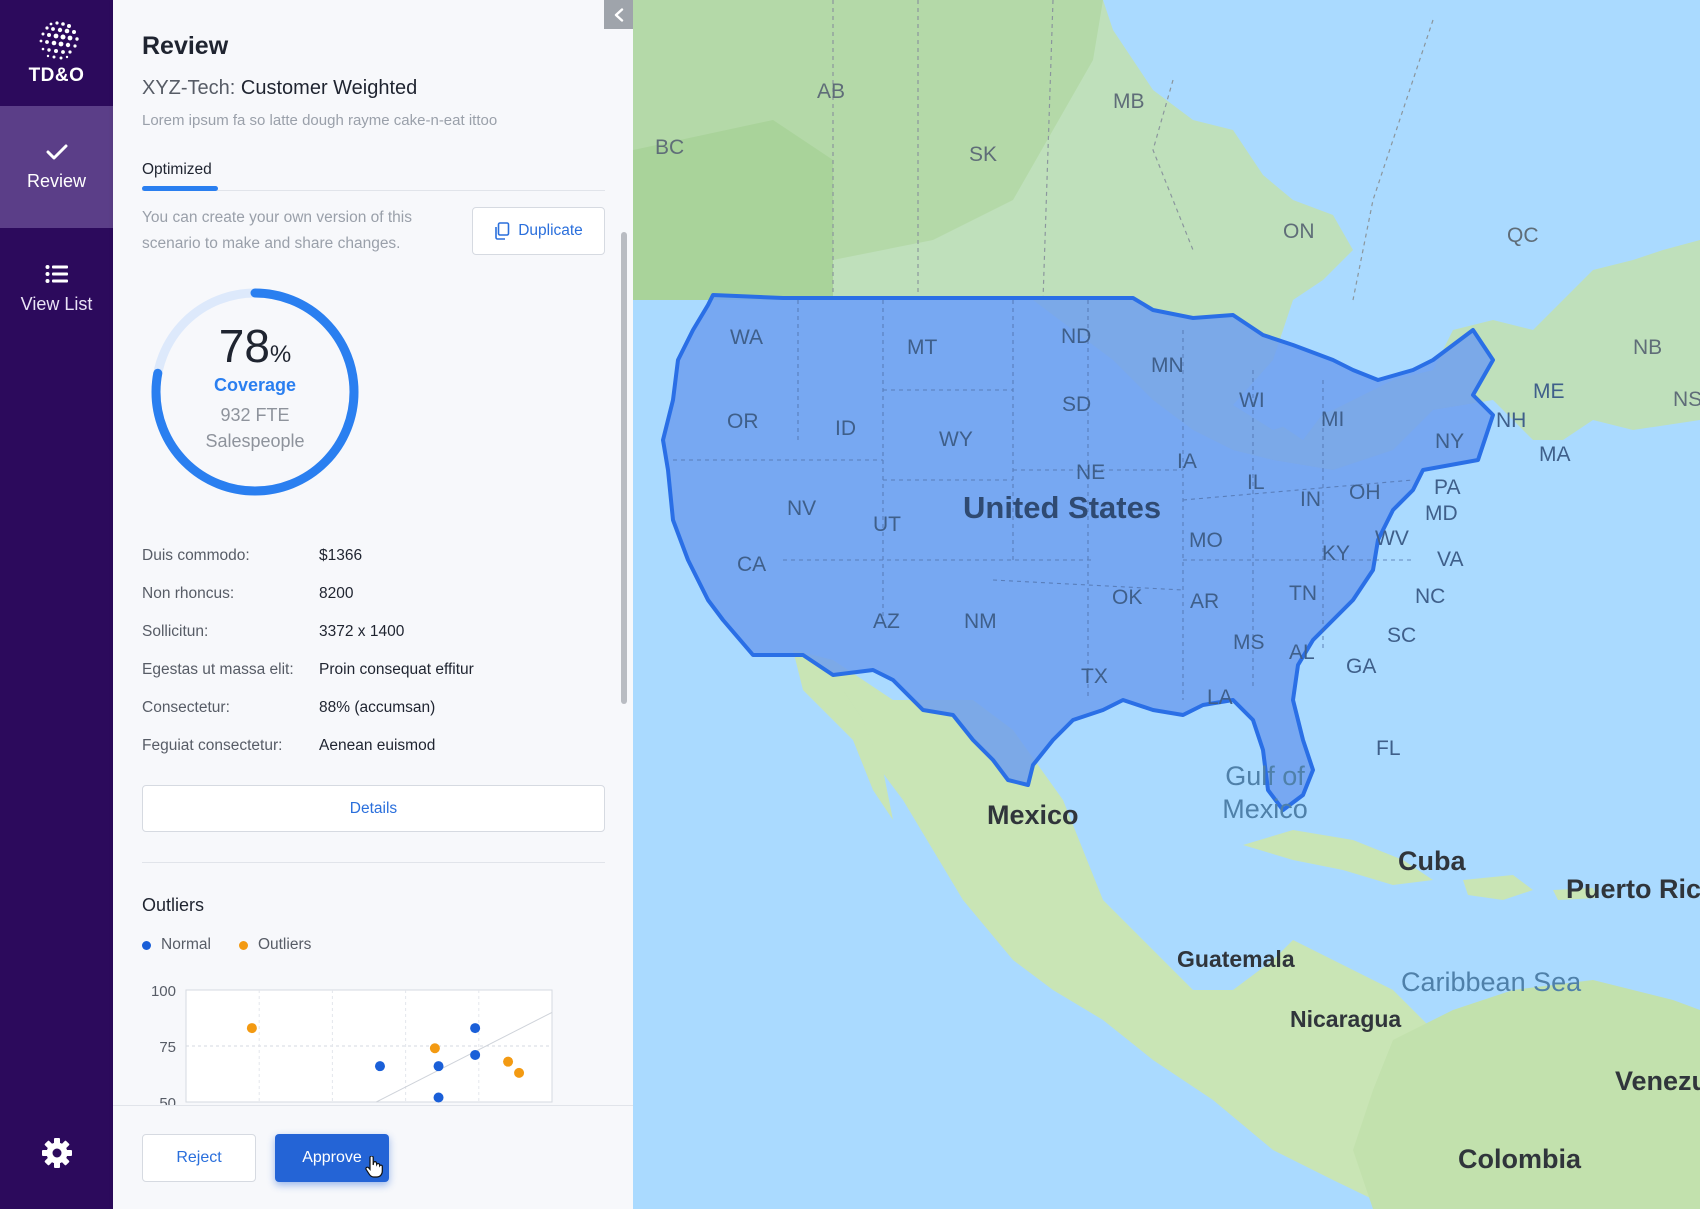 This screenshot has width=1700, height=1209. I want to click on map-state-label: AL, so click(1302, 652).